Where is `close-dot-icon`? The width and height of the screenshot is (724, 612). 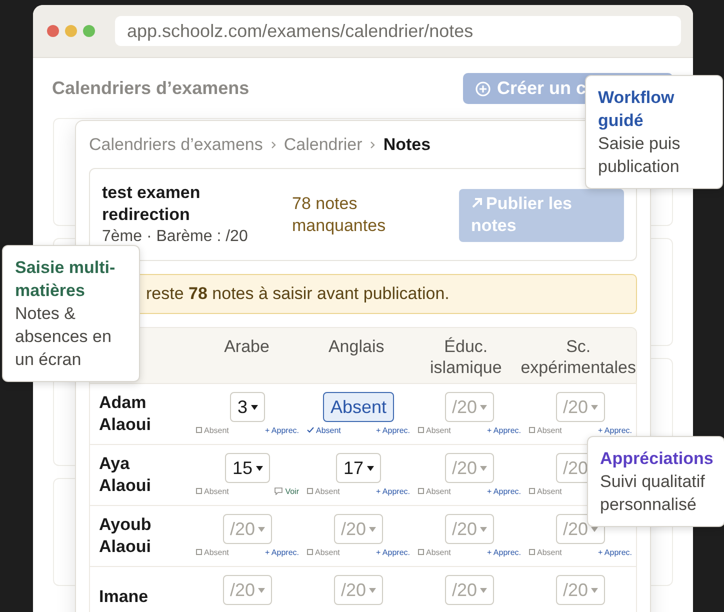
close-dot-icon is located at coordinates (53, 31).